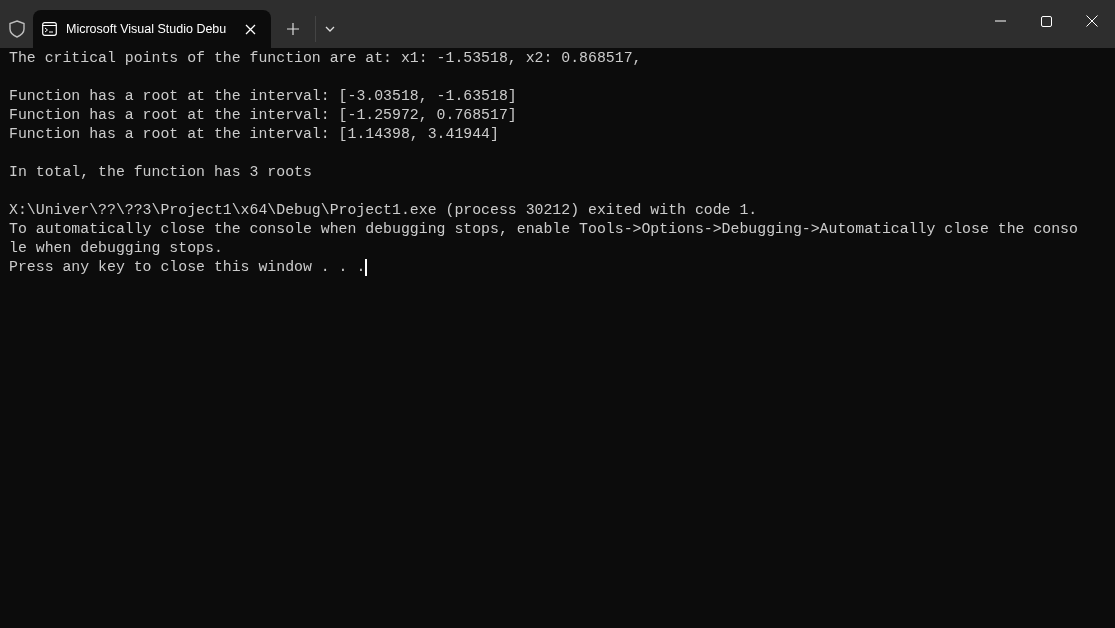 This screenshot has width=1115, height=628. Describe the element at coordinates (147, 29) in the screenshot. I see `tab-title: Microsoft Visual Studio Debu` at that location.